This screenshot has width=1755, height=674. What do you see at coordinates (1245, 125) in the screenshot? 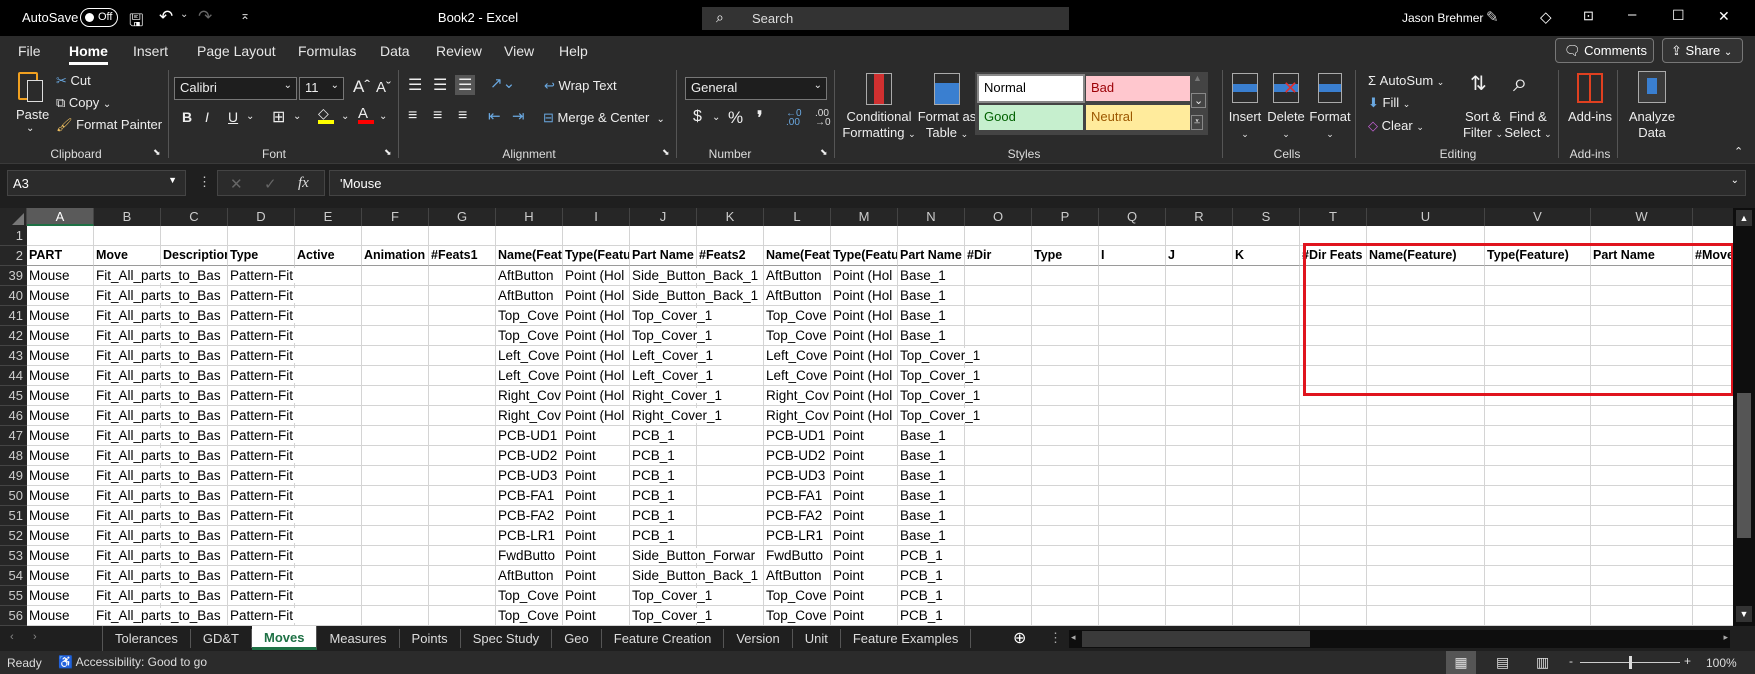
I see `insert-button: Insert ⌄` at bounding box center [1245, 125].